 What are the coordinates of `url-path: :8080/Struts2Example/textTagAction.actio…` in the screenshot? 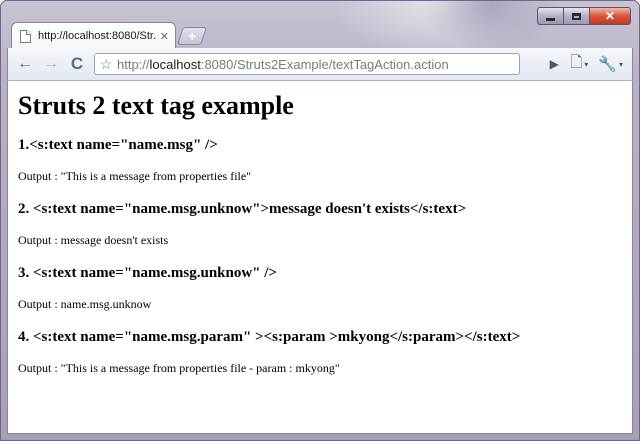 It's located at (324, 64).